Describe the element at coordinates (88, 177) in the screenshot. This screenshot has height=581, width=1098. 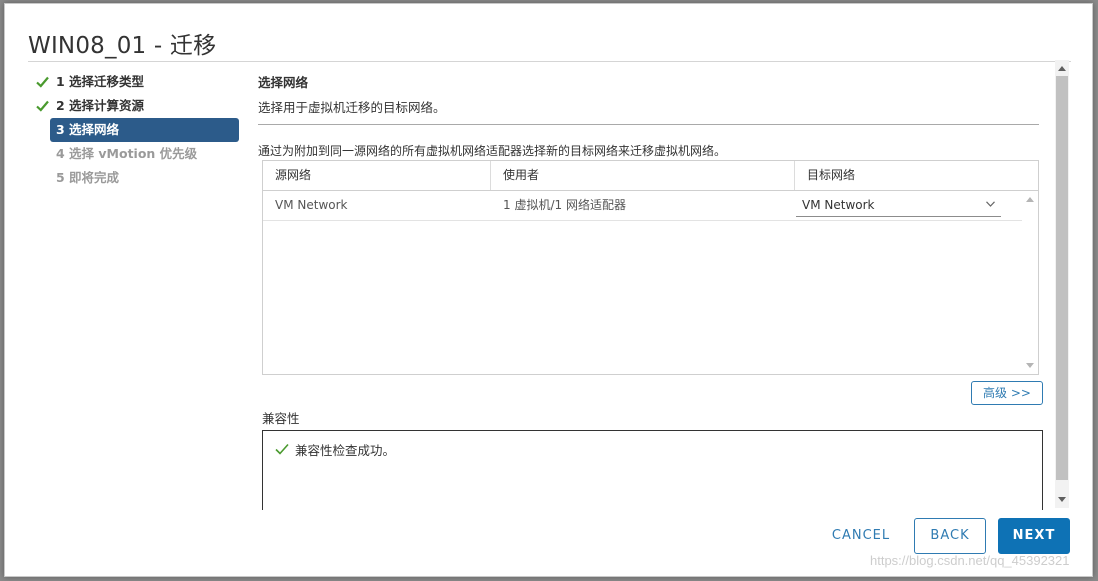
I see `step-label: 5 即将完成` at that location.